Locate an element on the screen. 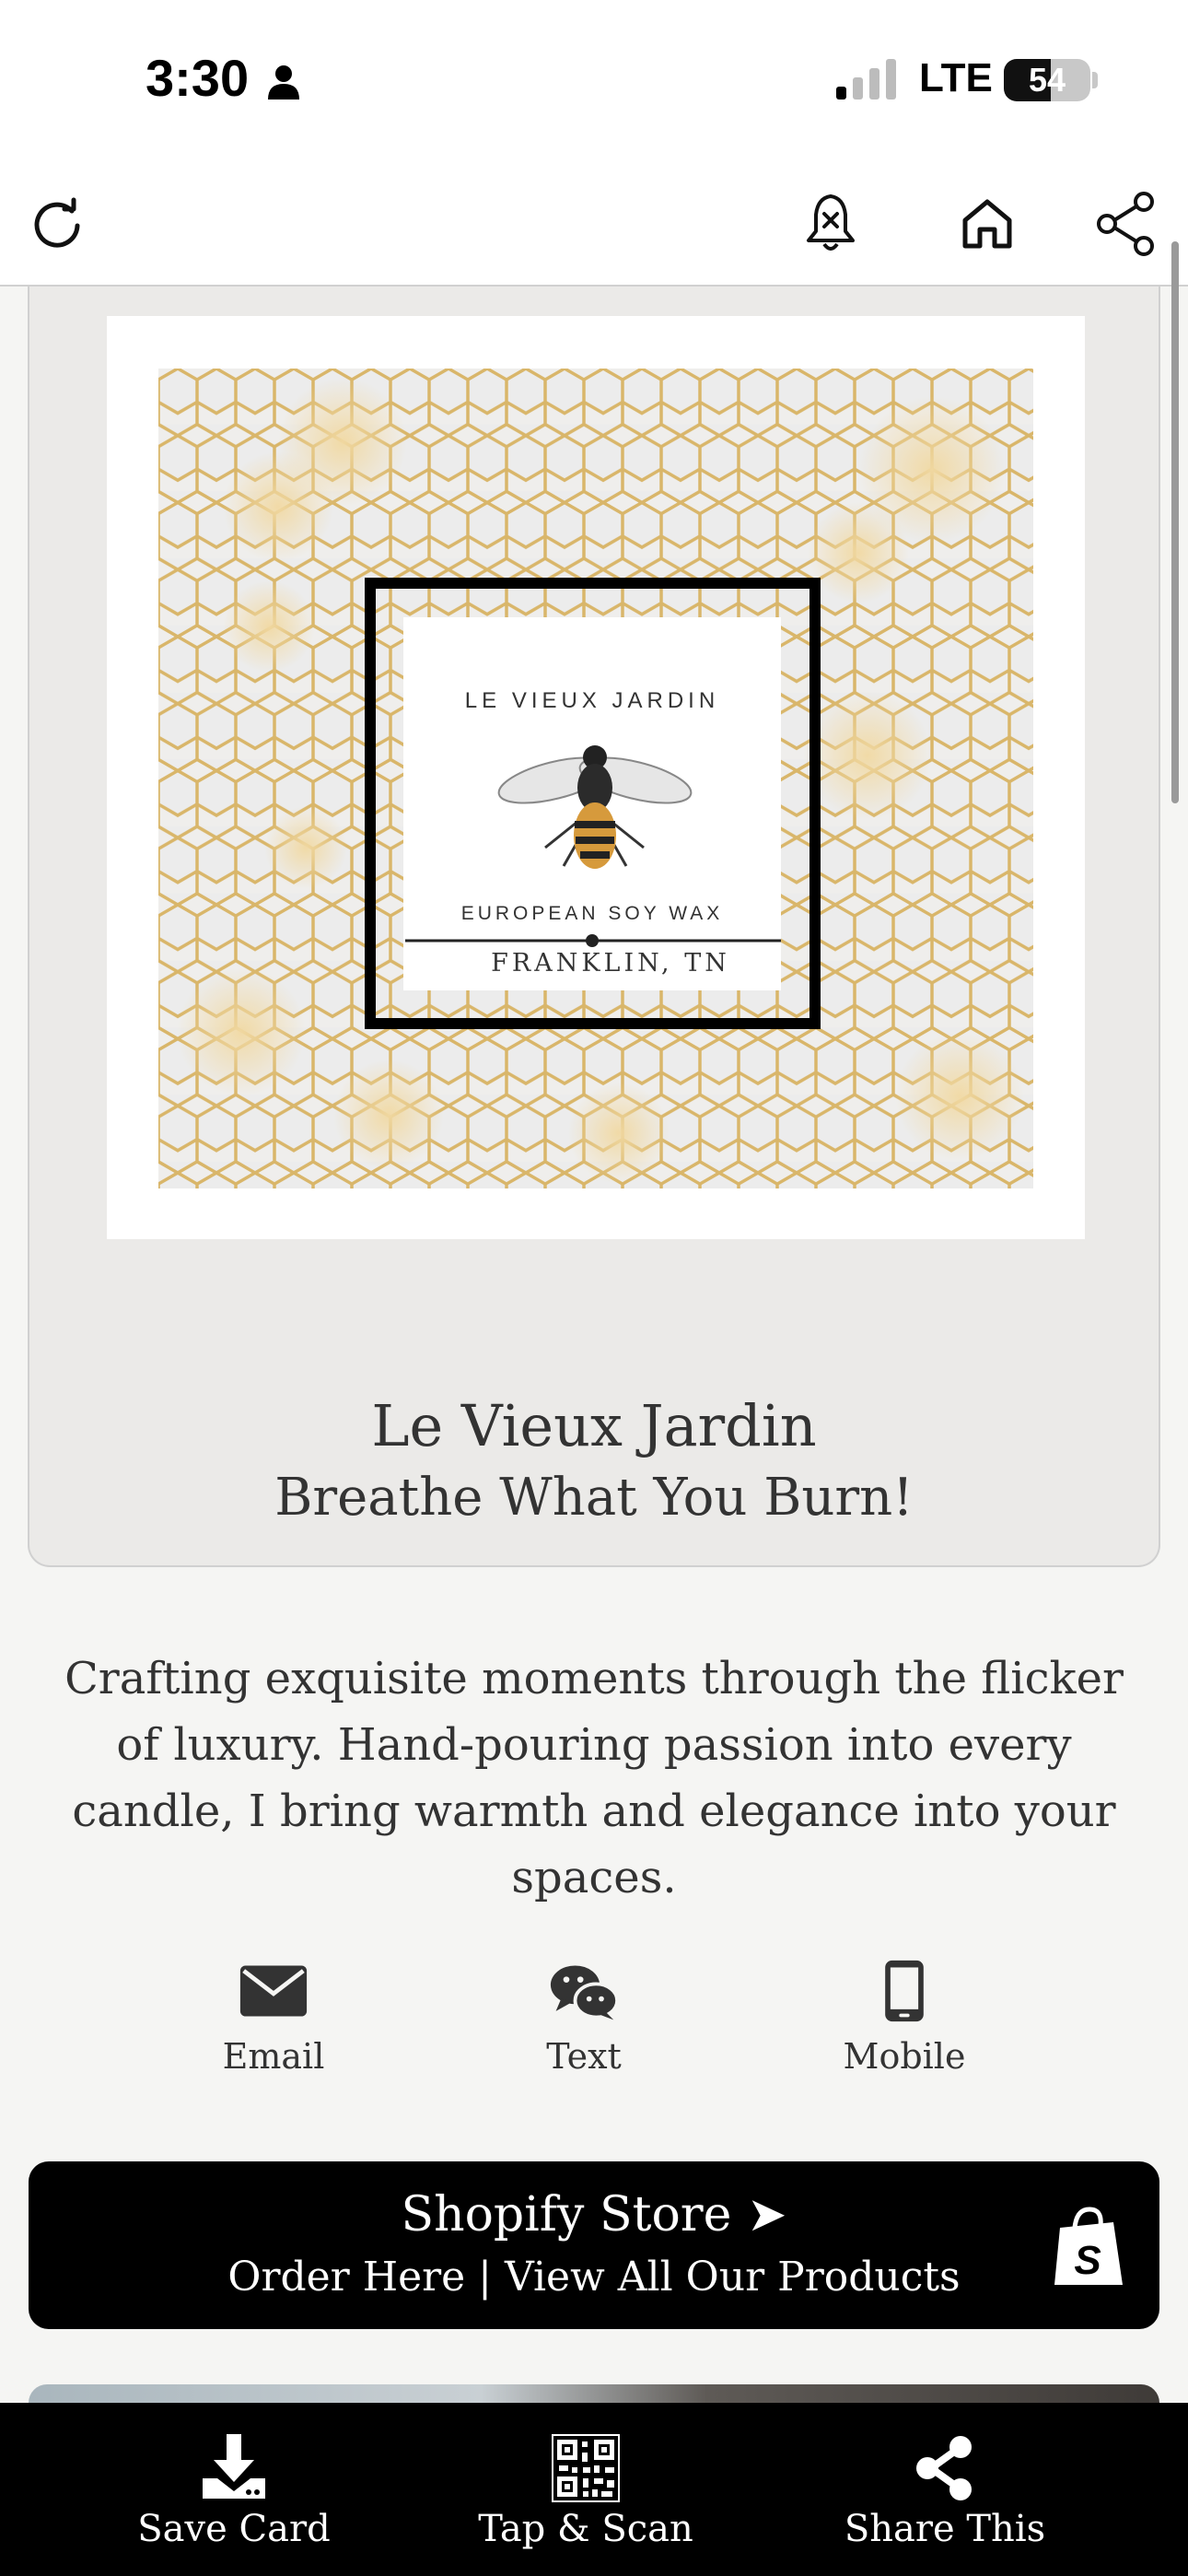  svg-text: S is located at coordinates (1087, 2260).